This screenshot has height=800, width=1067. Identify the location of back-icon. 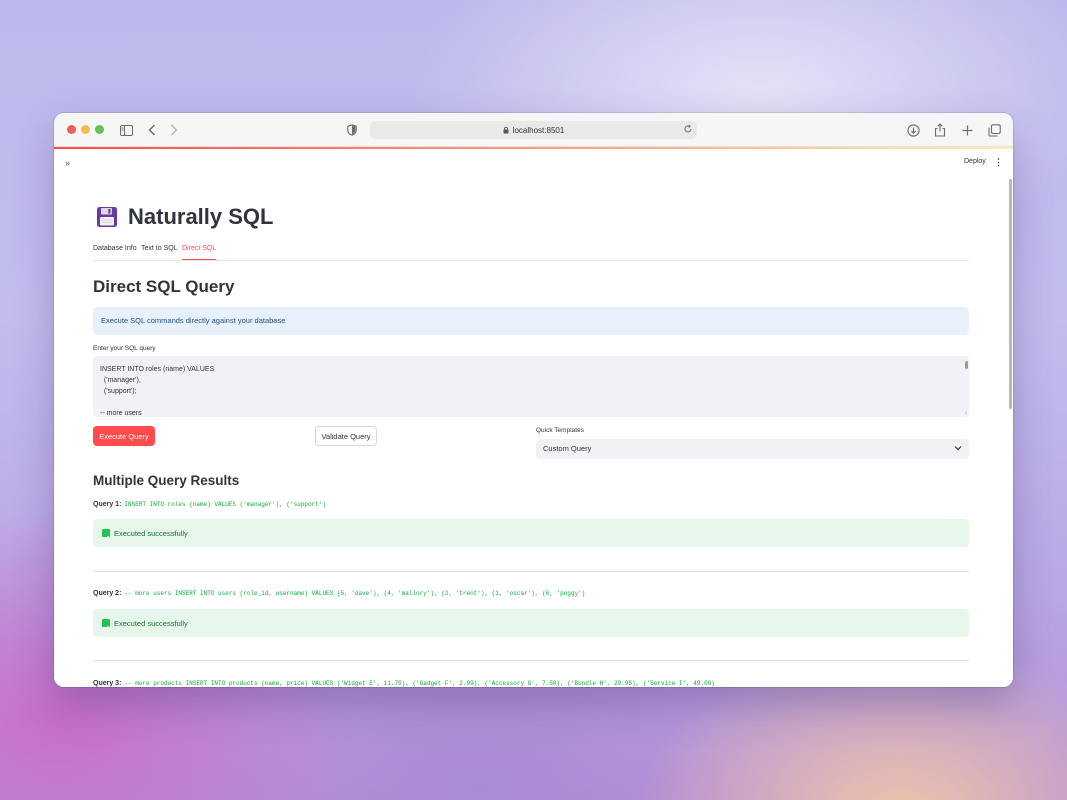
(152, 130).